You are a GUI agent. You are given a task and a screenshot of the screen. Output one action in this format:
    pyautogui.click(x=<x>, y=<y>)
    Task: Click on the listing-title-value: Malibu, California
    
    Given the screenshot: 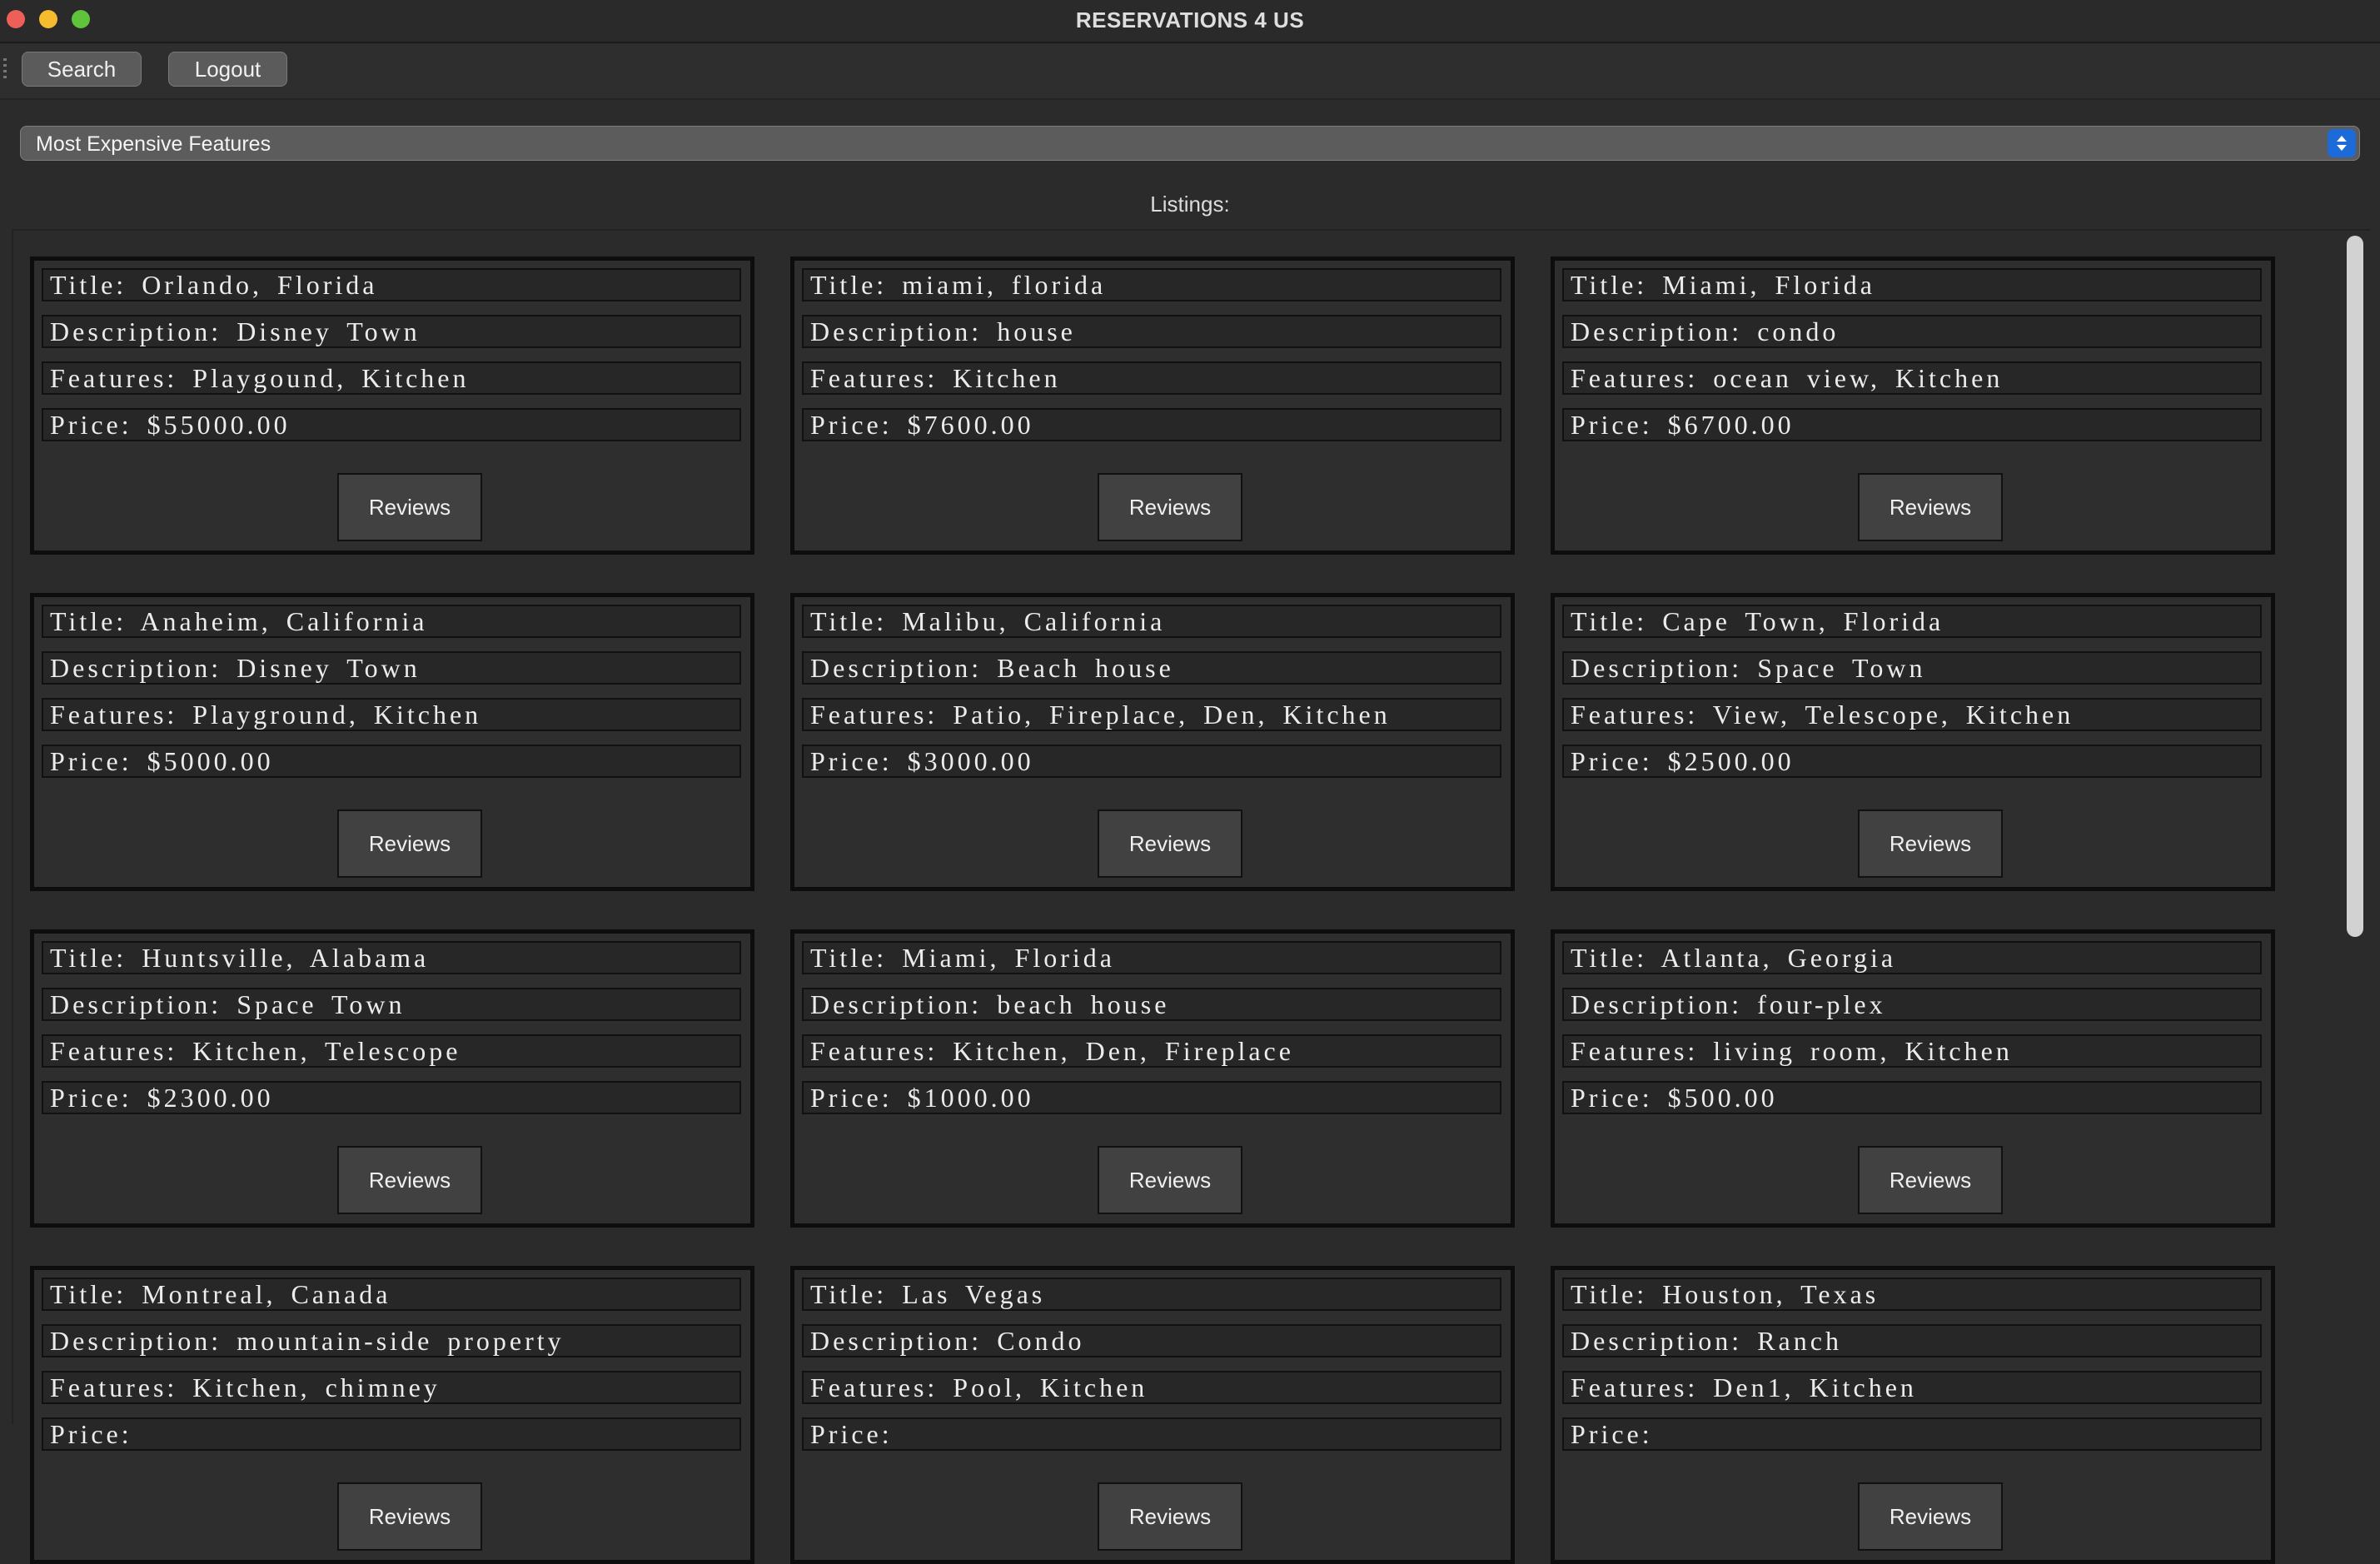 What is the action you would take?
    pyautogui.click(x=1034, y=621)
    